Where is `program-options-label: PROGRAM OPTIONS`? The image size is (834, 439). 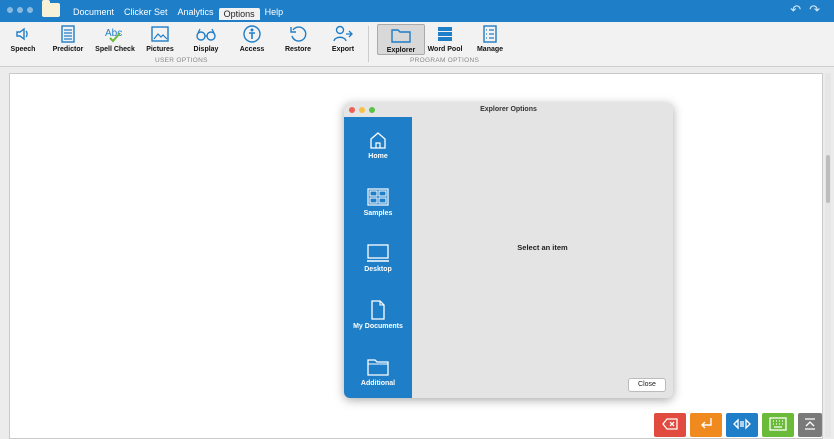 program-options-label: PROGRAM OPTIONS is located at coordinates (445, 60).